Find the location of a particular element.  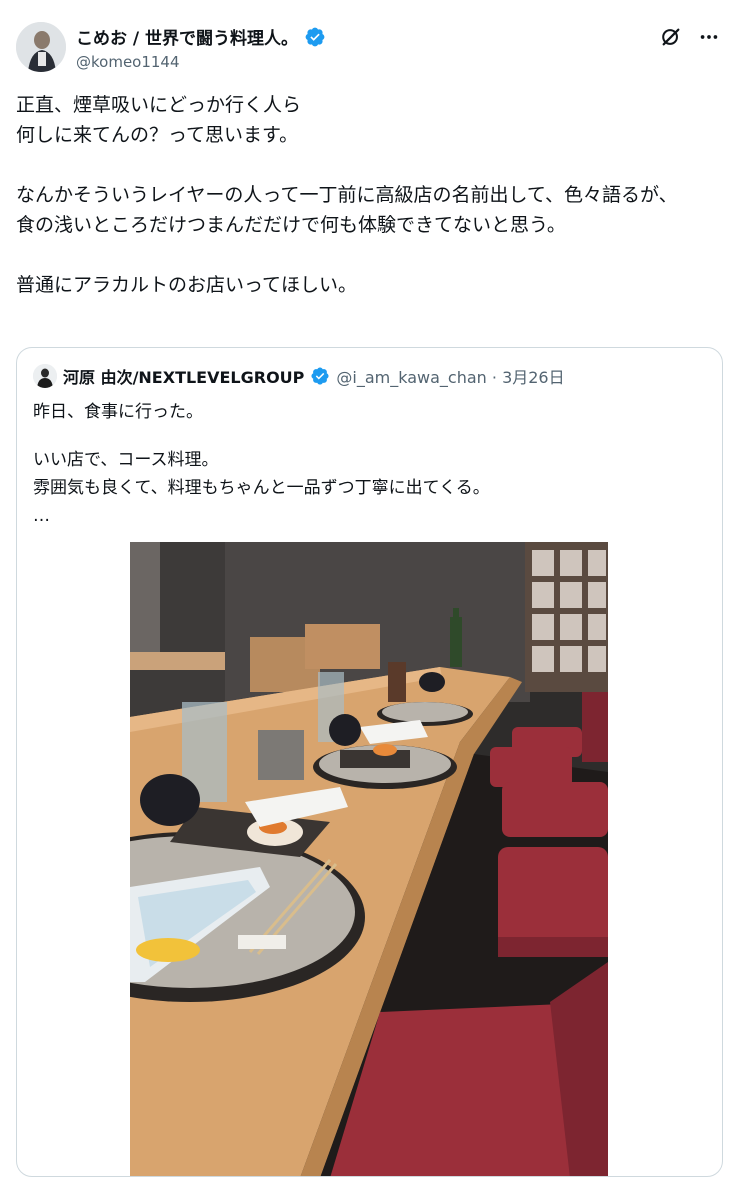

tweet-line: 何しに来てんの？って思います。 is located at coordinates (157, 135).